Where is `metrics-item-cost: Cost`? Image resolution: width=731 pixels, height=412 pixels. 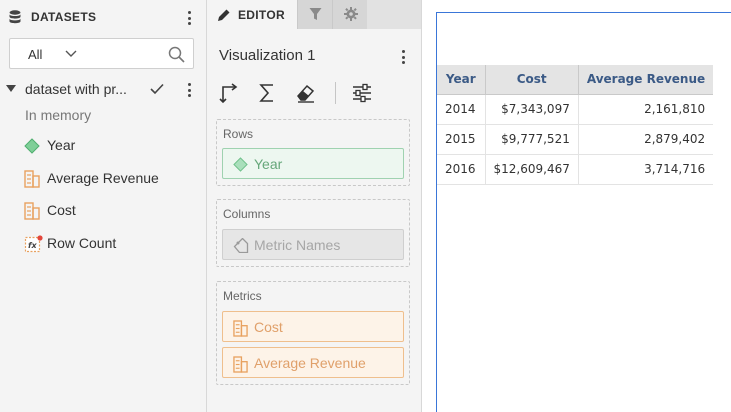
metrics-item-cost: Cost is located at coordinates (313, 326).